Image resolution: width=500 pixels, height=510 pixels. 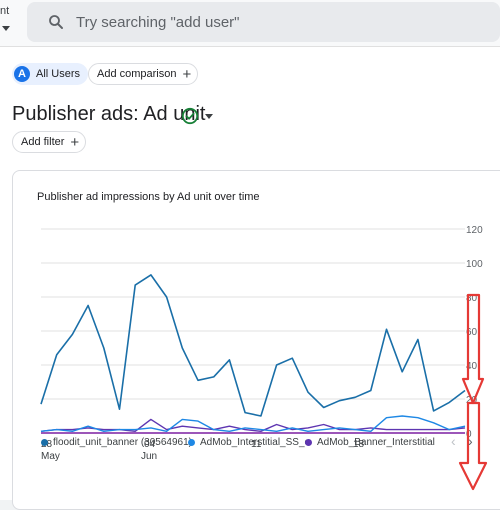 What do you see at coordinates (137, 74) in the screenshot?
I see `add-comparison-label: Add comparison` at bounding box center [137, 74].